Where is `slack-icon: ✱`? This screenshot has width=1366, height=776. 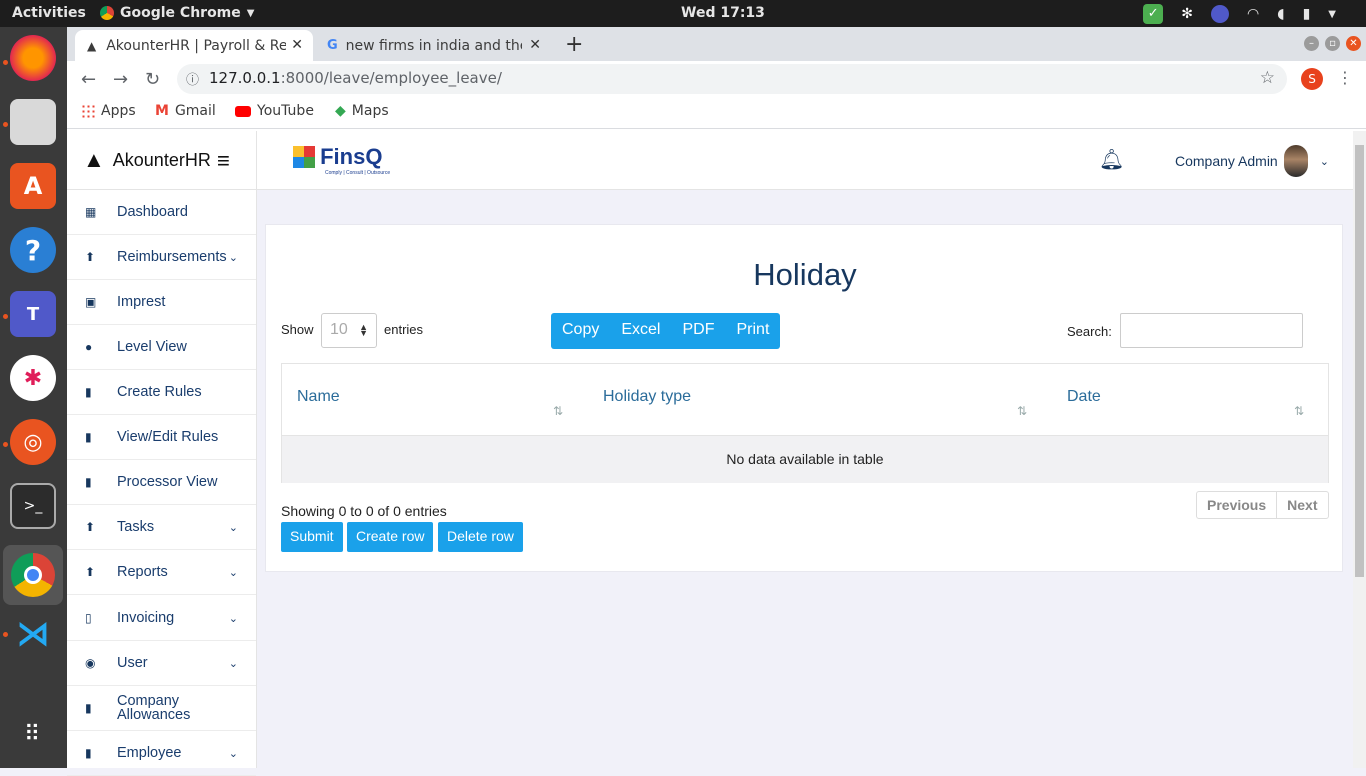
slack-icon: ✱ is located at coordinates (33, 378).